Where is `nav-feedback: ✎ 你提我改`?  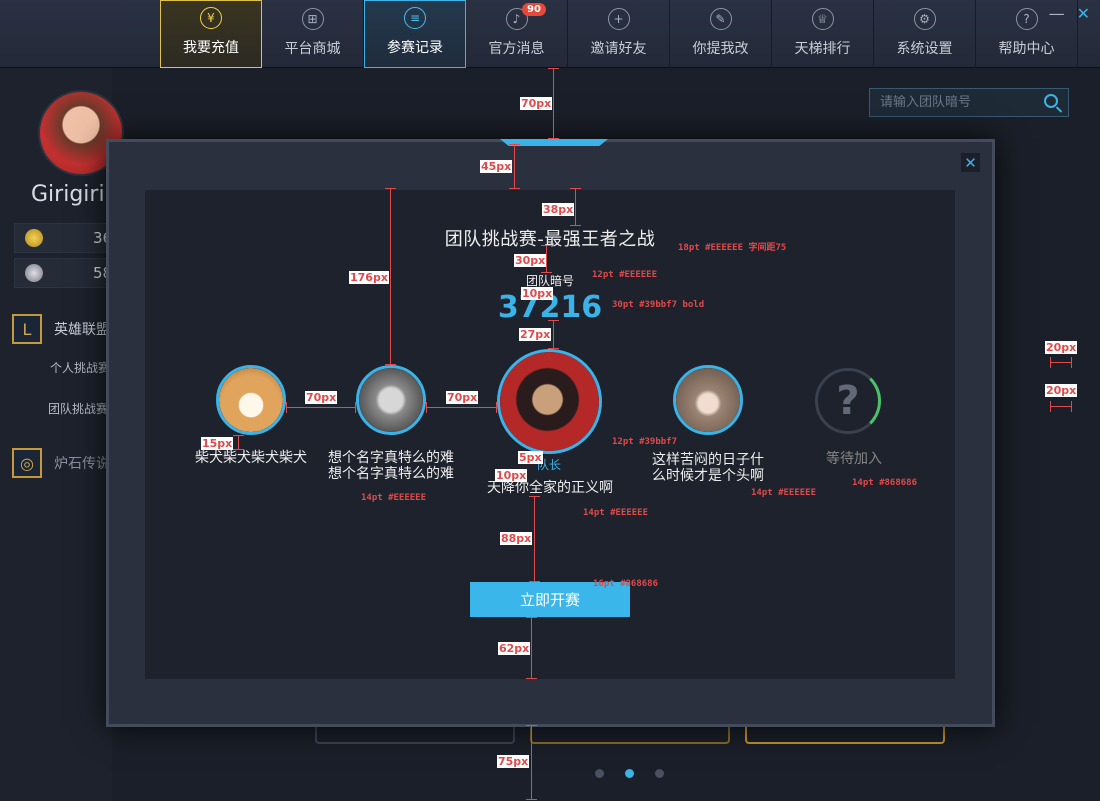
nav-feedback: ✎ 你提我改 is located at coordinates (721, 34).